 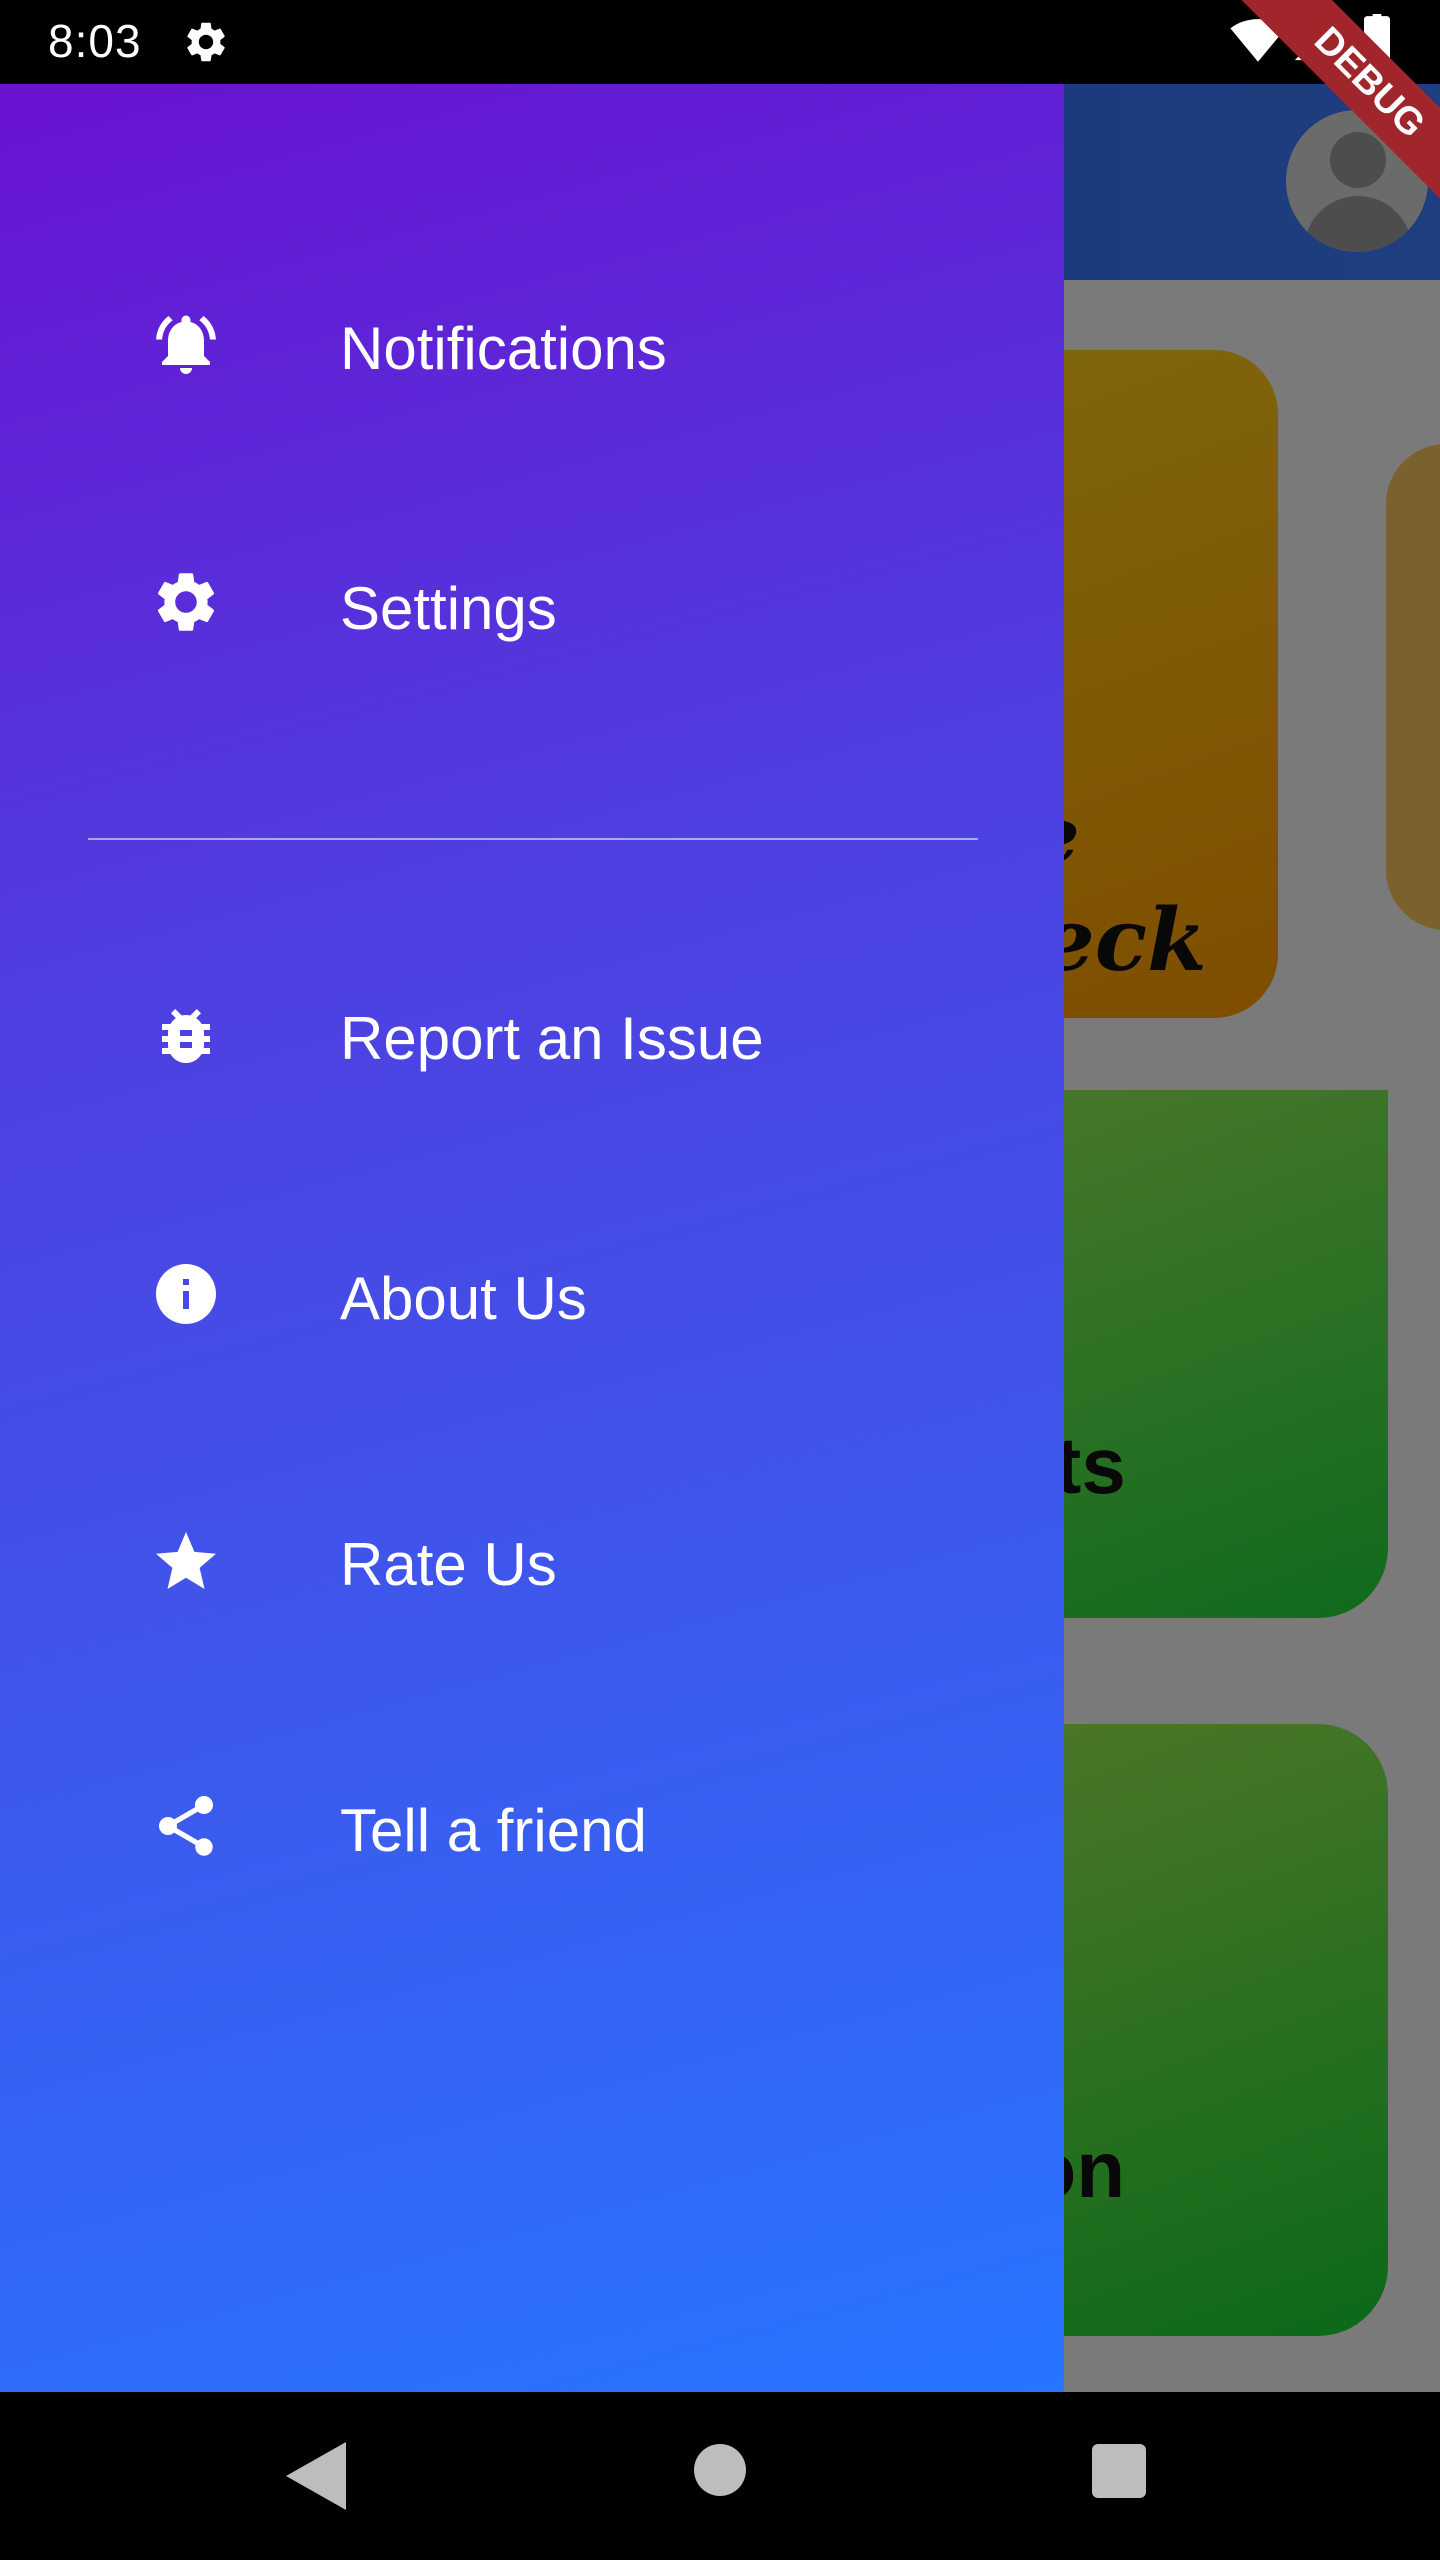 What do you see at coordinates (720, 106) in the screenshot?
I see `status-bar: 8:03 DEBUG` at bounding box center [720, 106].